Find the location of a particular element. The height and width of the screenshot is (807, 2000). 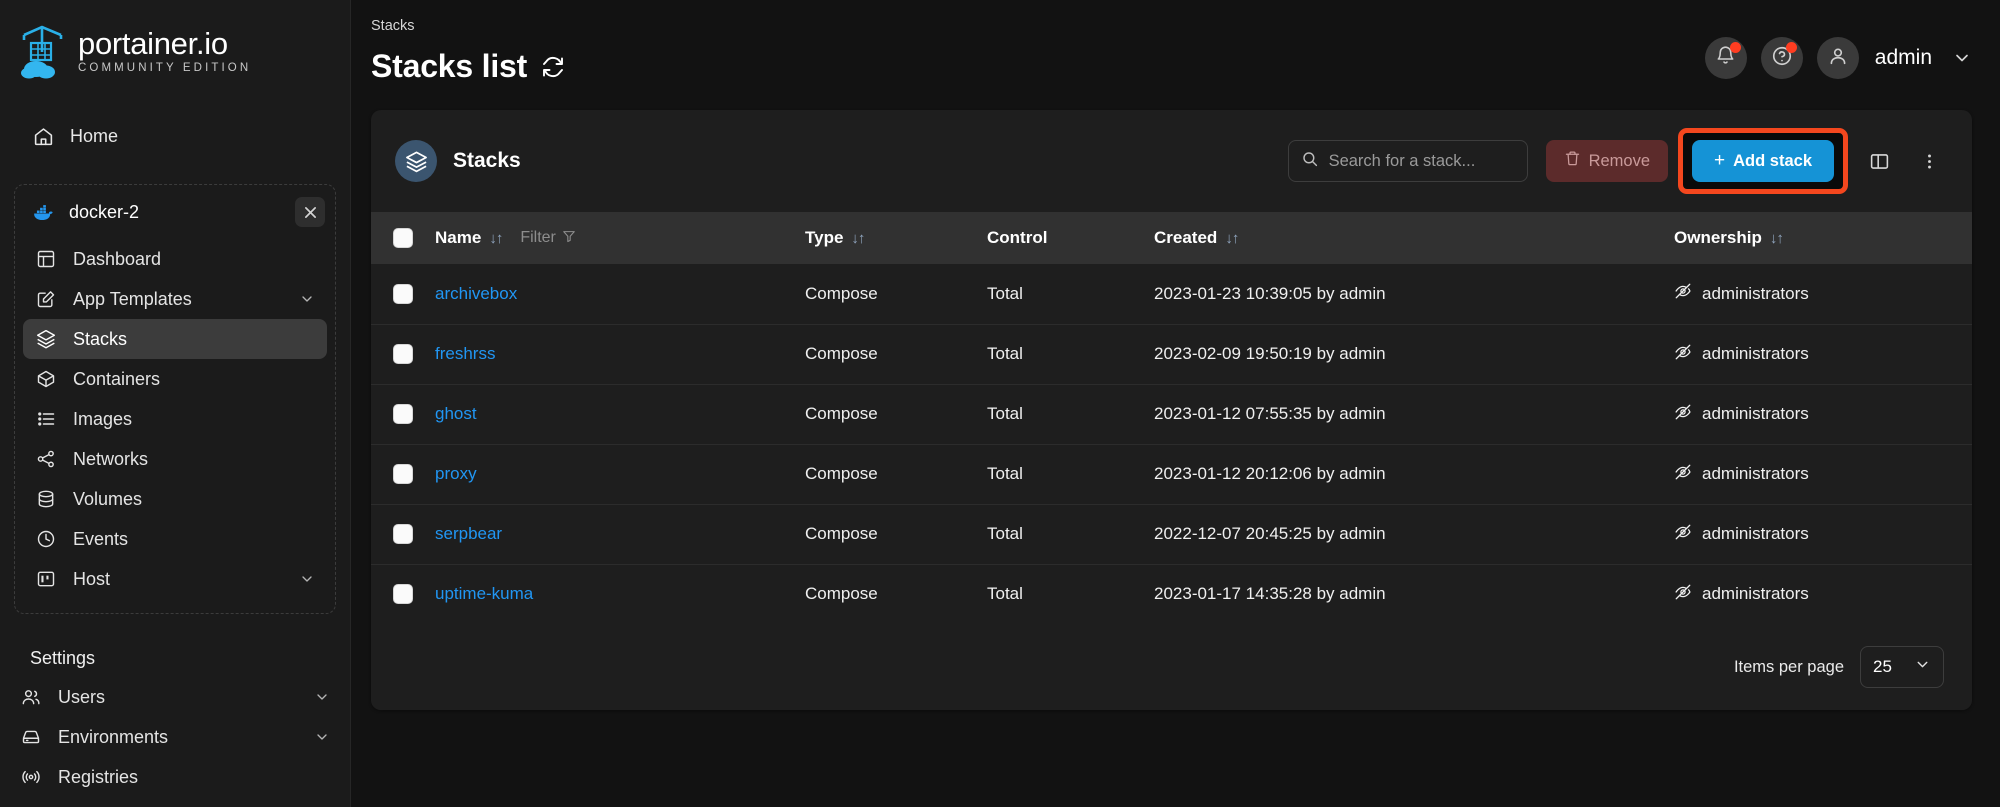

th-created: Created ↓↑ is located at coordinates (1414, 238).